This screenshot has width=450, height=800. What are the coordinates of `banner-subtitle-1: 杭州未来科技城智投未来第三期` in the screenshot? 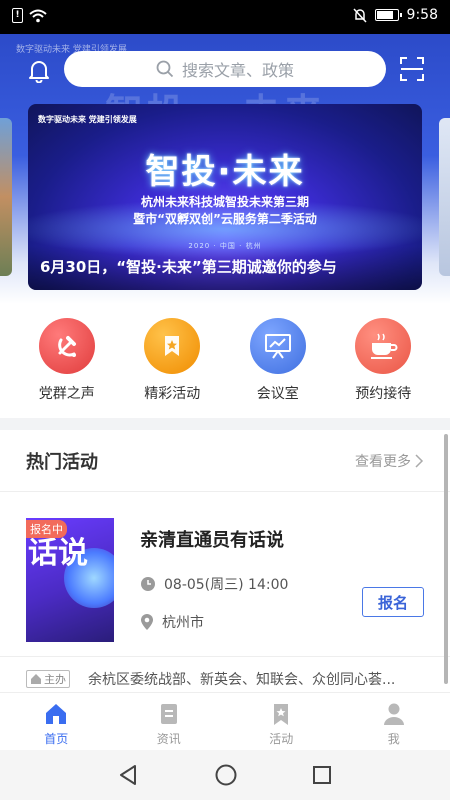 It's located at (224, 202).